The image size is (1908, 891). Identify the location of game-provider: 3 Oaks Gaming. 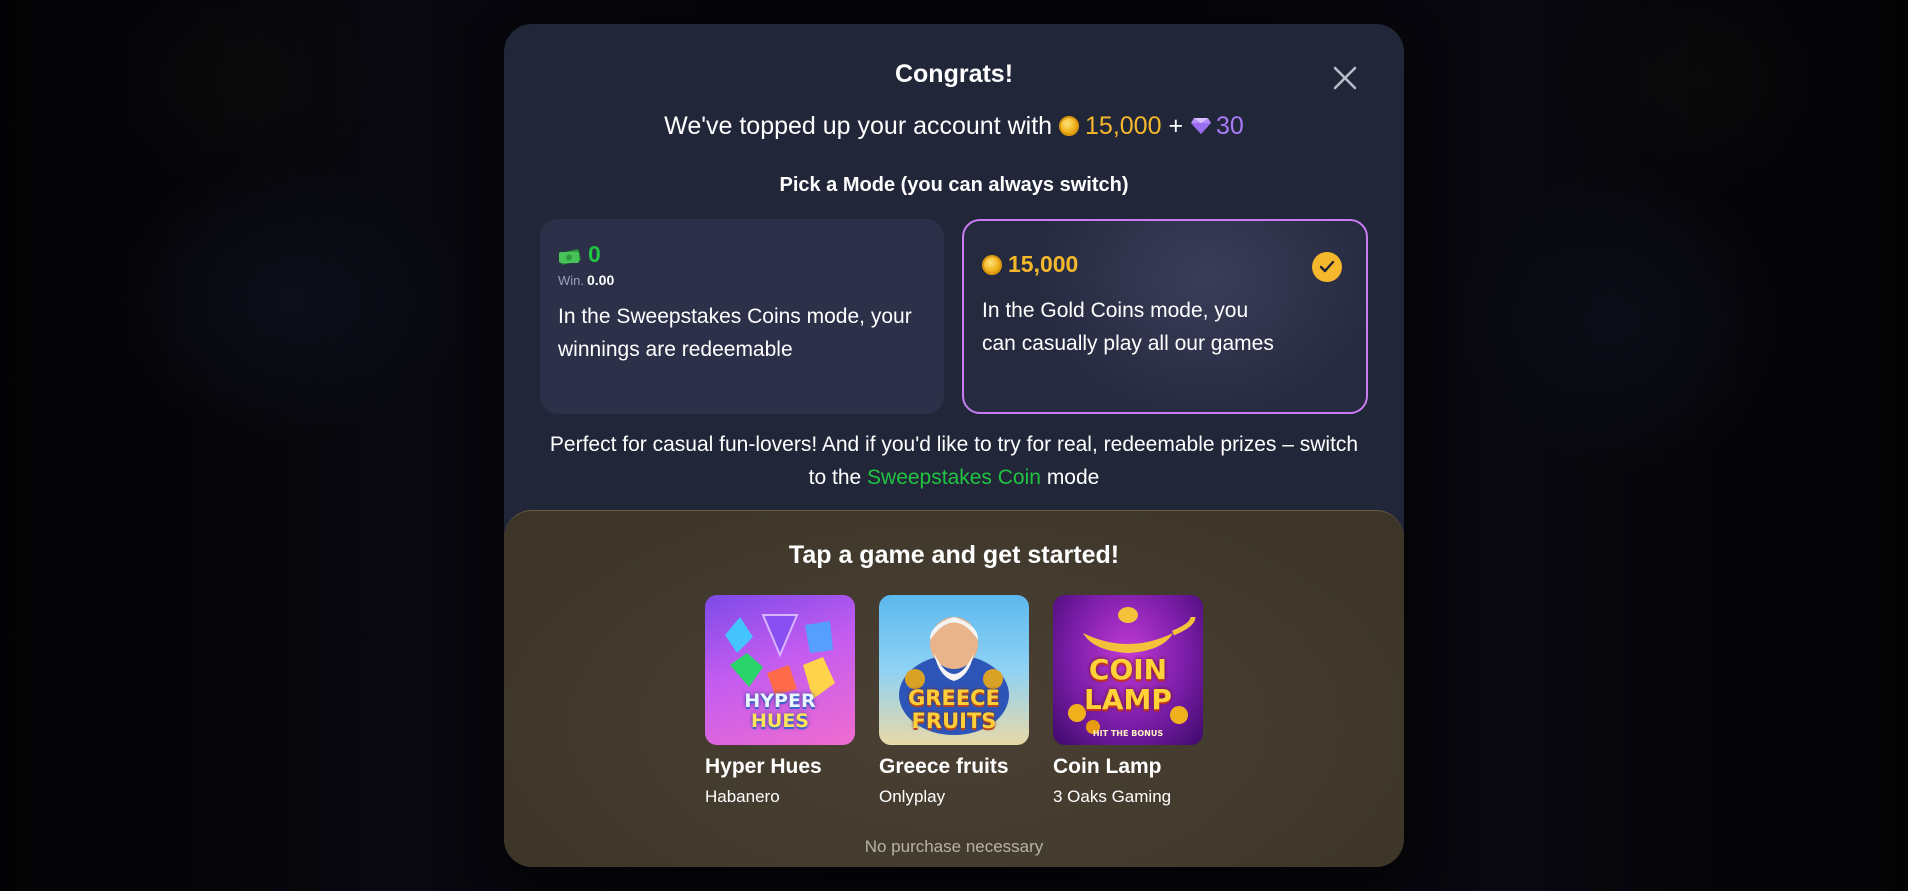
(1112, 796).